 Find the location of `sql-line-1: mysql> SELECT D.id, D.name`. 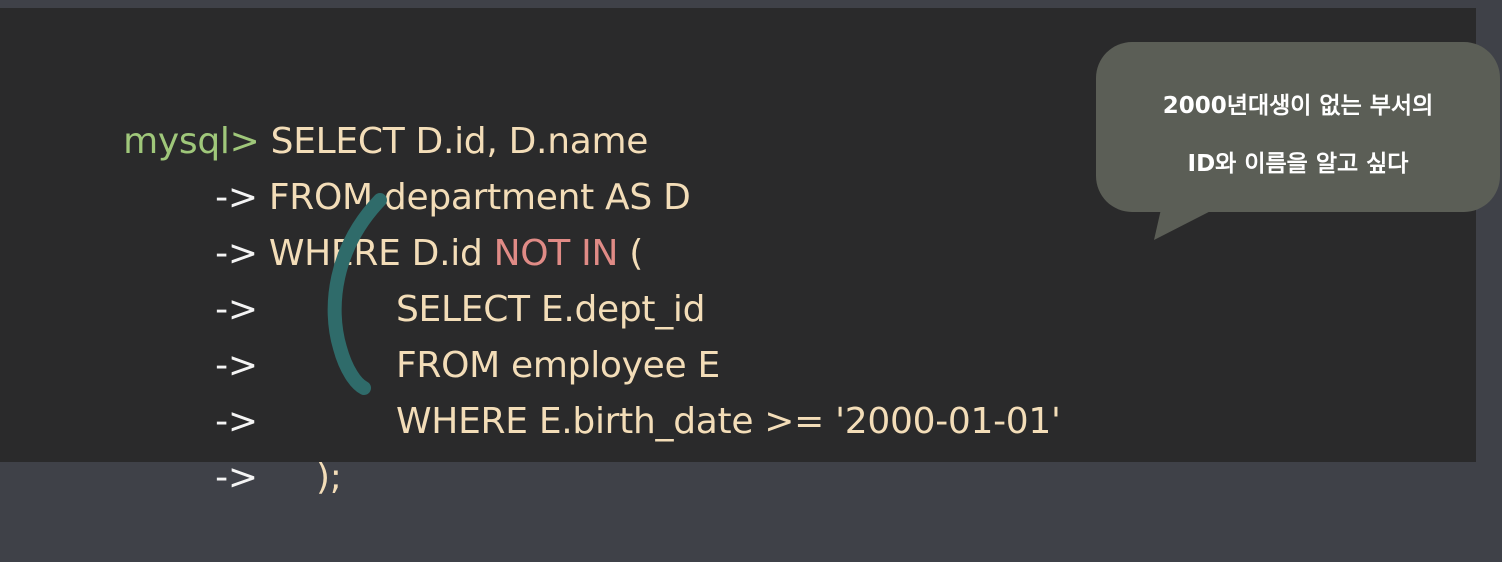

sql-line-1: mysql> SELECT D.id, D.name is located at coordinates (341, 110).